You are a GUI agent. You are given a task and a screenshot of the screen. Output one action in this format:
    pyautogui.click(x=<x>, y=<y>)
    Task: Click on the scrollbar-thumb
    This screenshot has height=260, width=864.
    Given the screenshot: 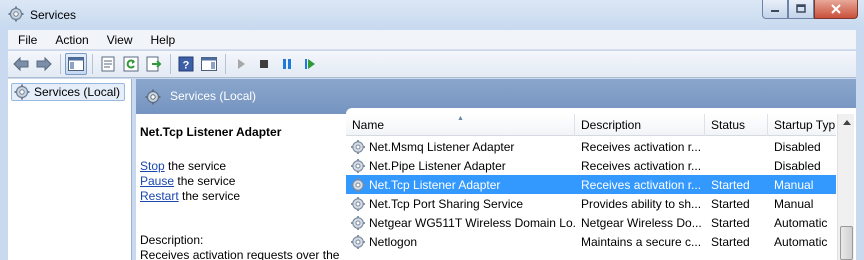 What is the action you would take?
    pyautogui.click(x=846, y=243)
    